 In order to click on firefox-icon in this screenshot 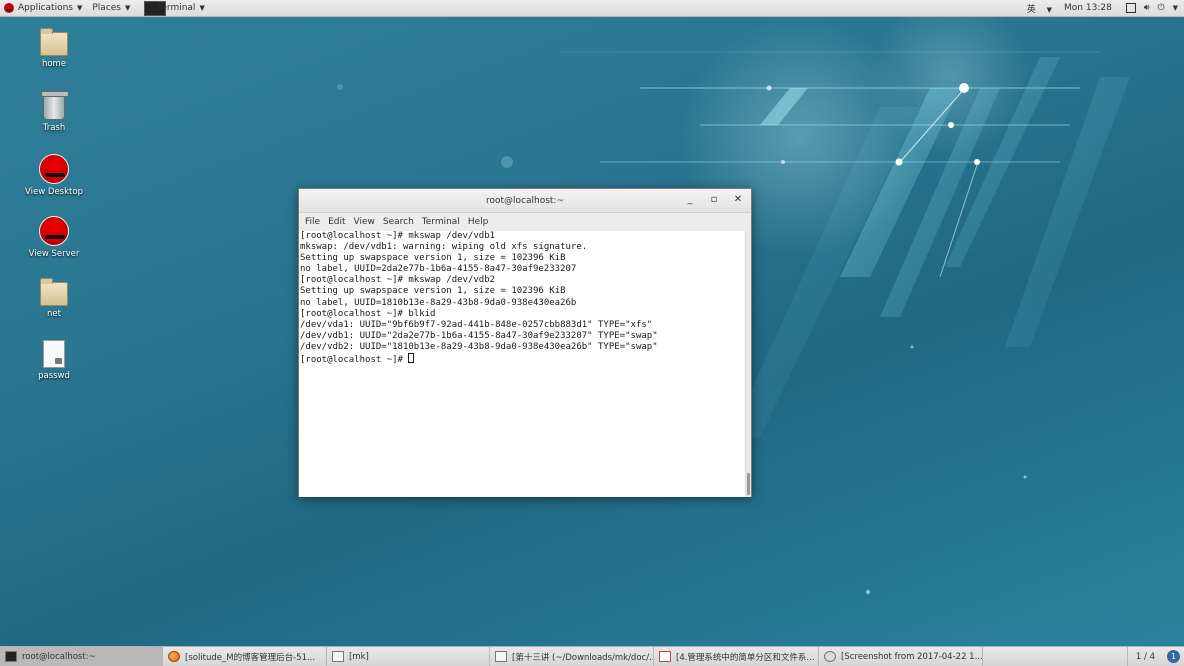, I will do `click(174, 656)`.